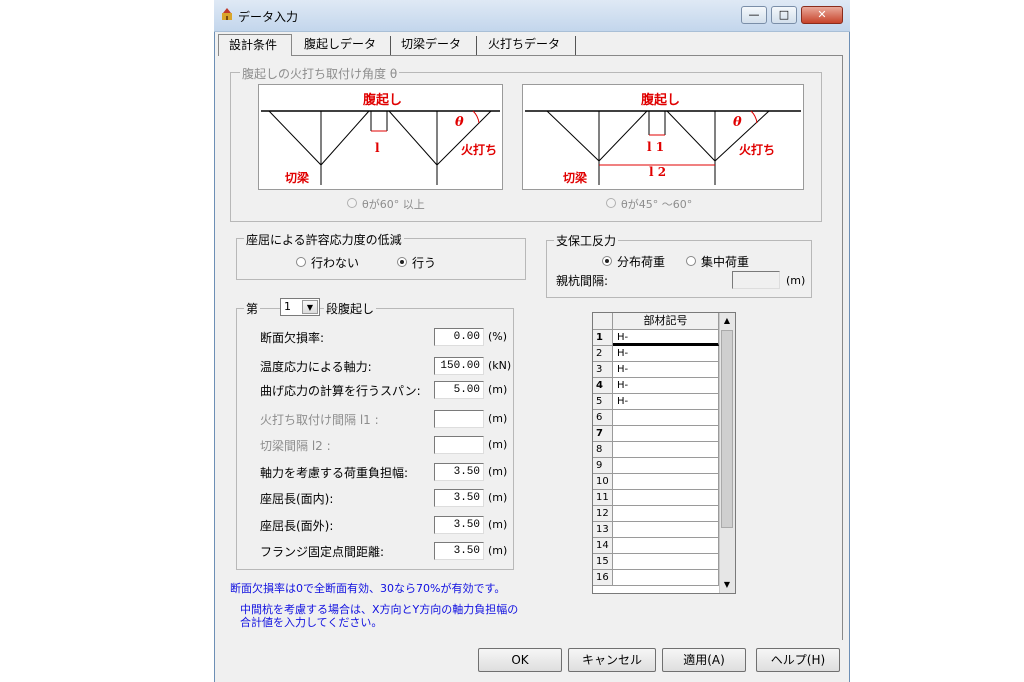  What do you see at coordinates (612, 660) in the screenshot?
I see `cancel-button: キャンセル` at bounding box center [612, 660].